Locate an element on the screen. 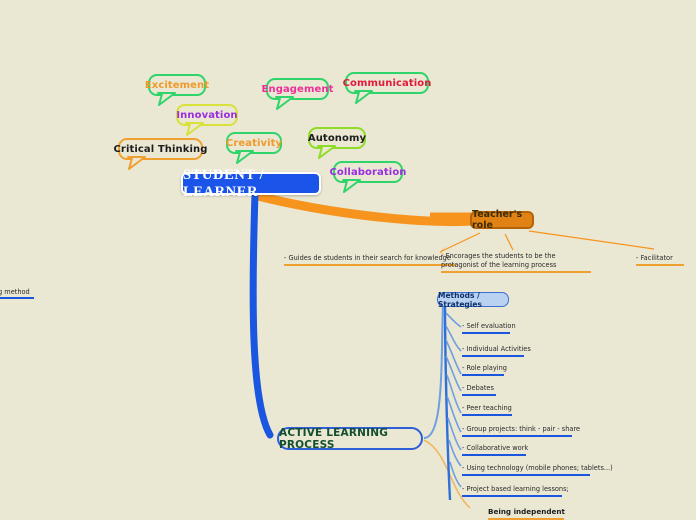  methods-strategies-item: - Peer teaching is located at coordinates (487, 410).